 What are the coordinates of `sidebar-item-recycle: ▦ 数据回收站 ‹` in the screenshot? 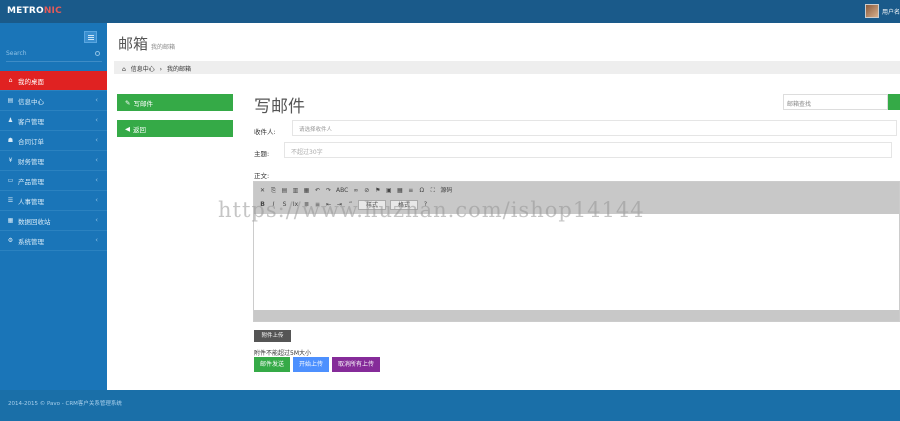 It's located at (53, 221).